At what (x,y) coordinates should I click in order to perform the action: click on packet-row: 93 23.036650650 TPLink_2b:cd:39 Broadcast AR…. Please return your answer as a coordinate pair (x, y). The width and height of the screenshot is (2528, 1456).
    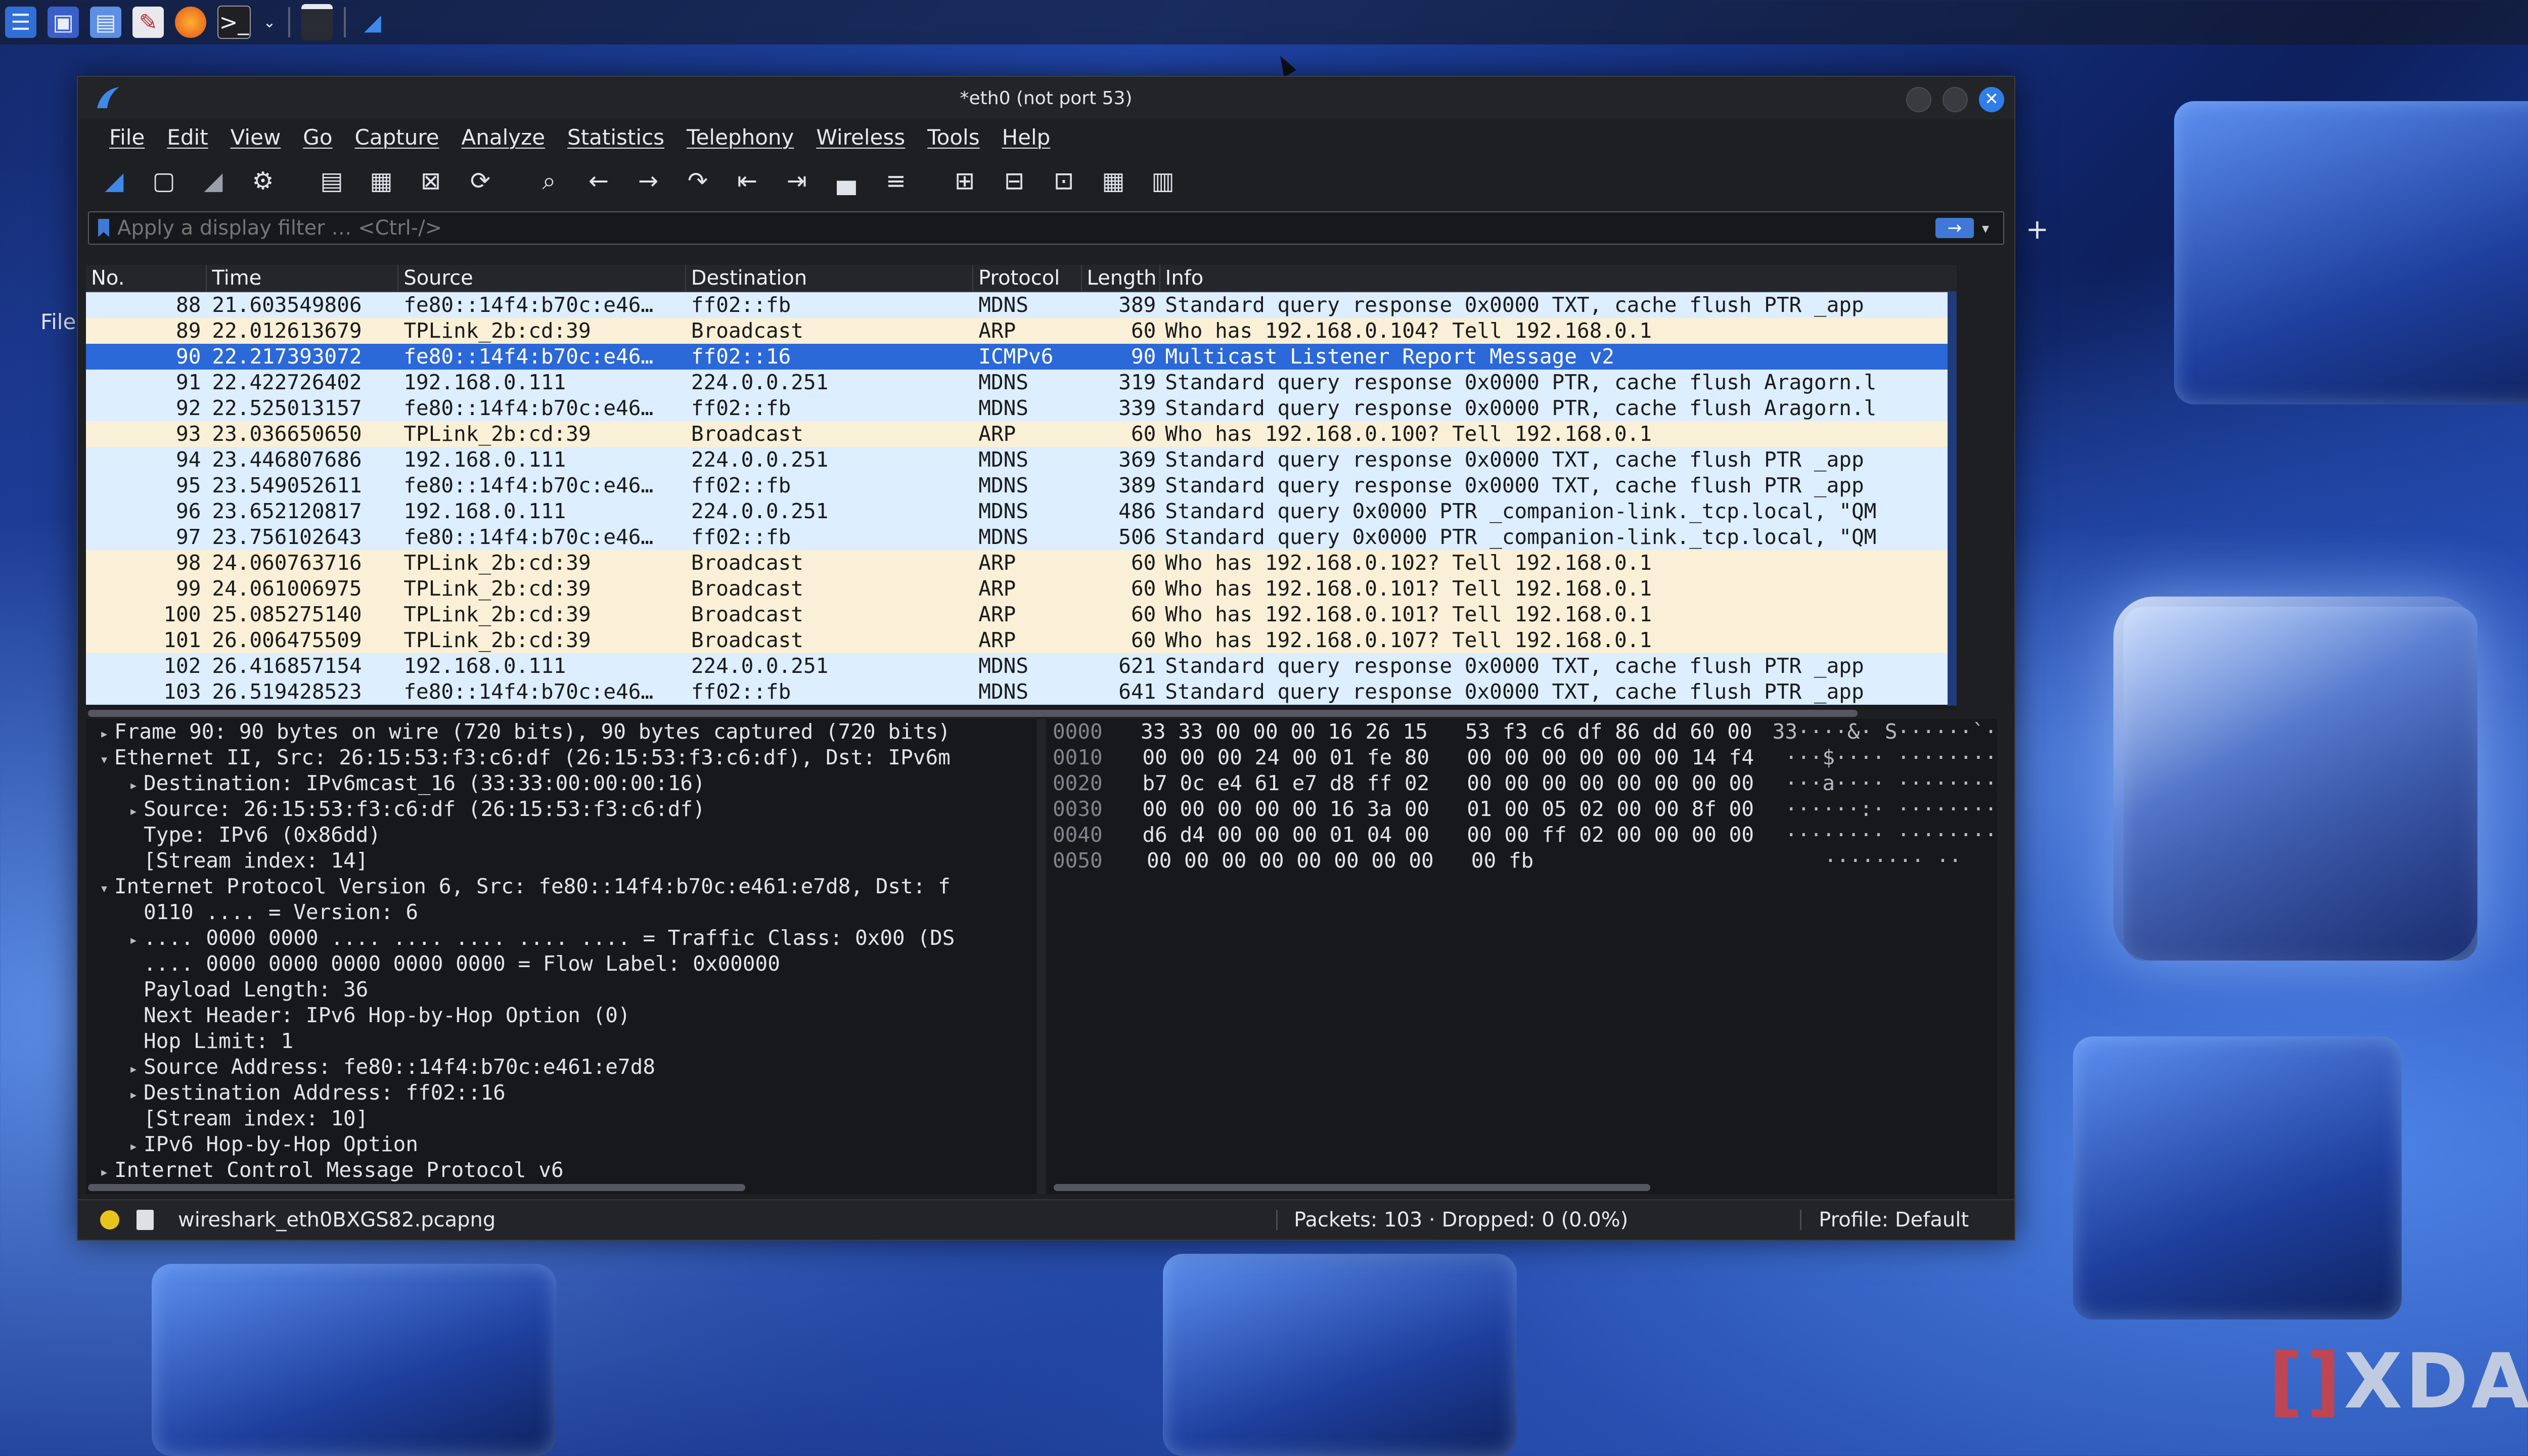
    Looking at the image, I should click on (1022, 434).